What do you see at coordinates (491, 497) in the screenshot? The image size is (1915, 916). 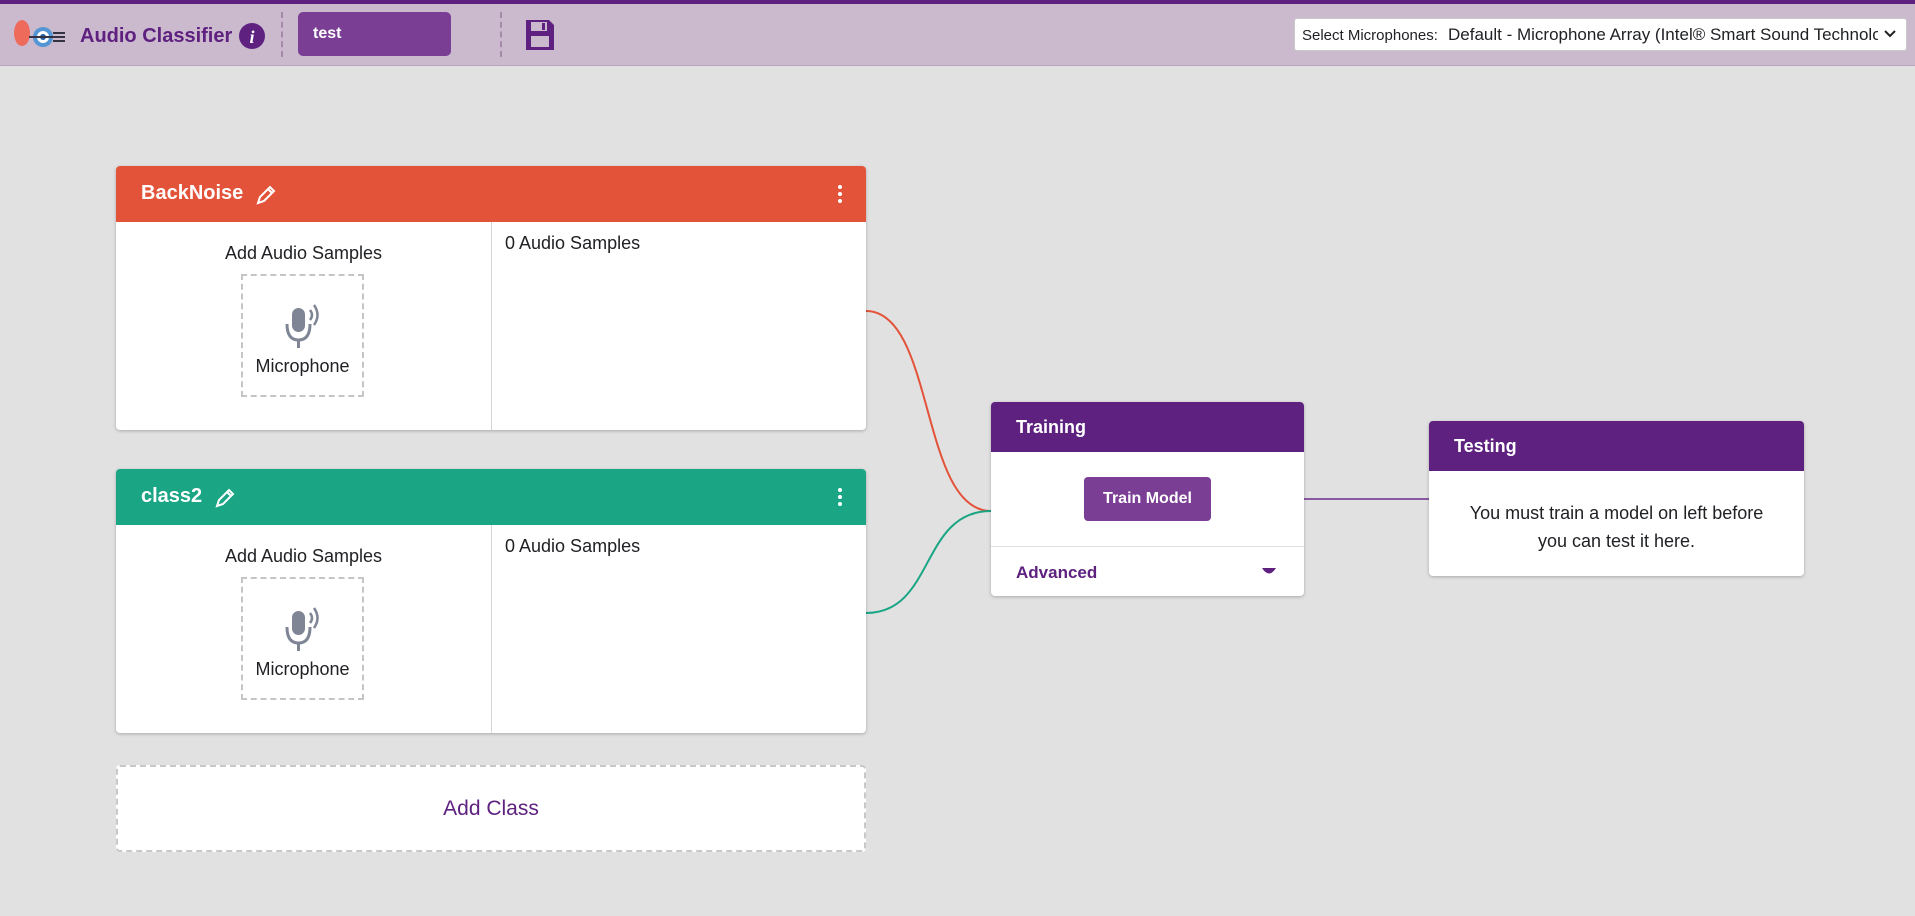 I see `class-header: class2` at bounding box center [491, 497].